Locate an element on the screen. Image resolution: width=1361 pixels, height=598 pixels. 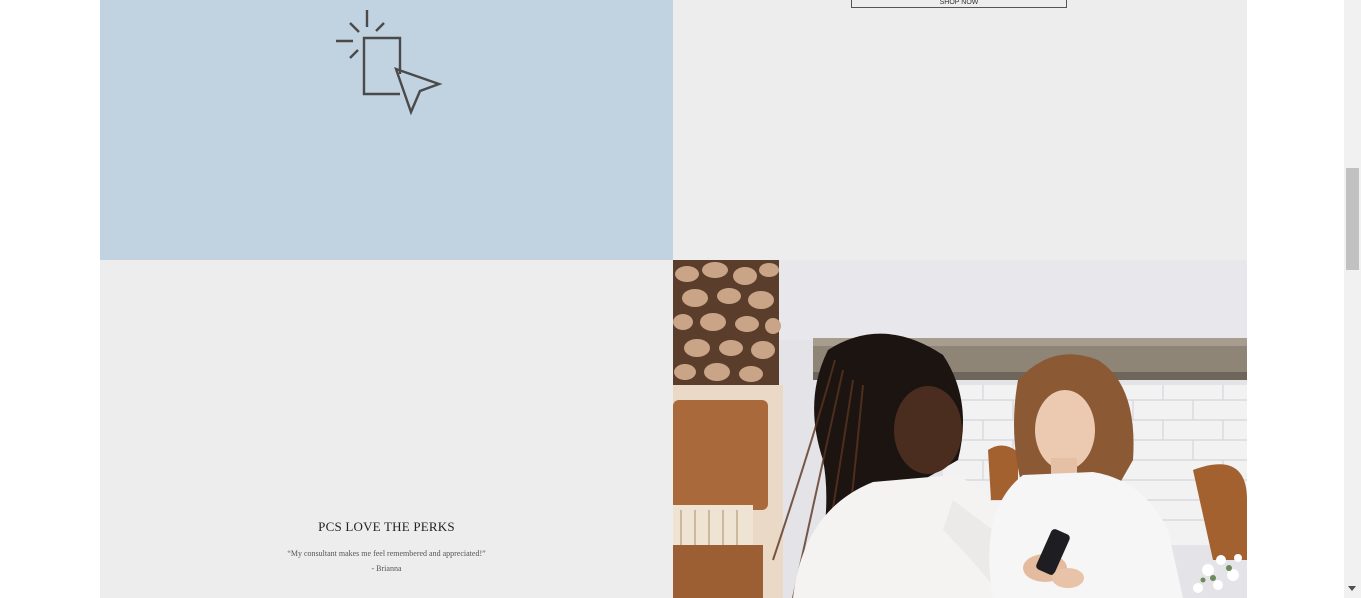
scroll-down-arrow-icon is located at coordinates (1352, 588).